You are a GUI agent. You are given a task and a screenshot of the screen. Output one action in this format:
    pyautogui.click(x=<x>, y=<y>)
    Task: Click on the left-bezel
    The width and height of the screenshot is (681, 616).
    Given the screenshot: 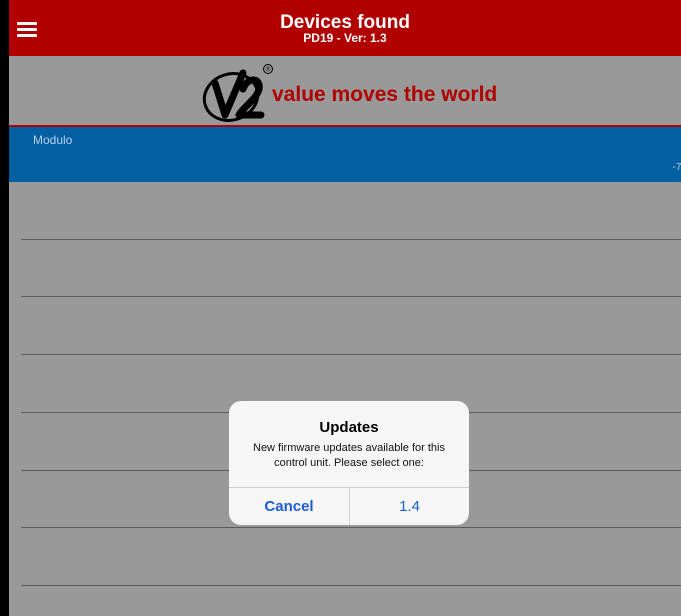 What is the action you would take?
    pyautogui.click(x=4, y=308)
    